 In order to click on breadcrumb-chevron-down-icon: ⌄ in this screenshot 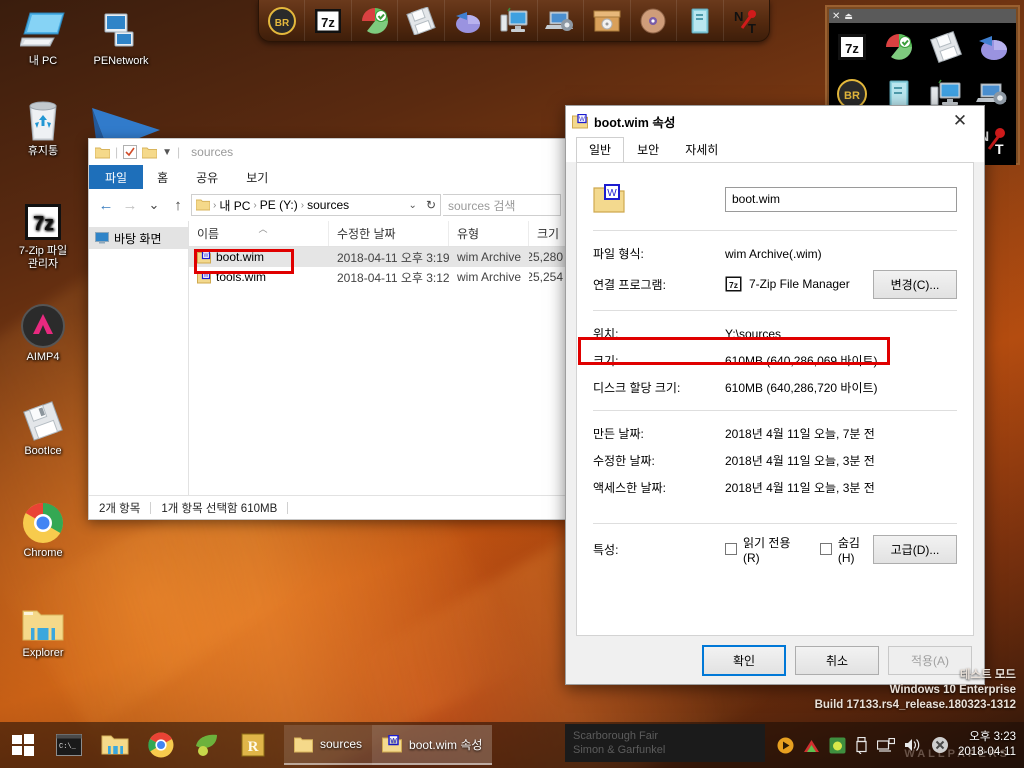, I will do `click(413, 205)`.